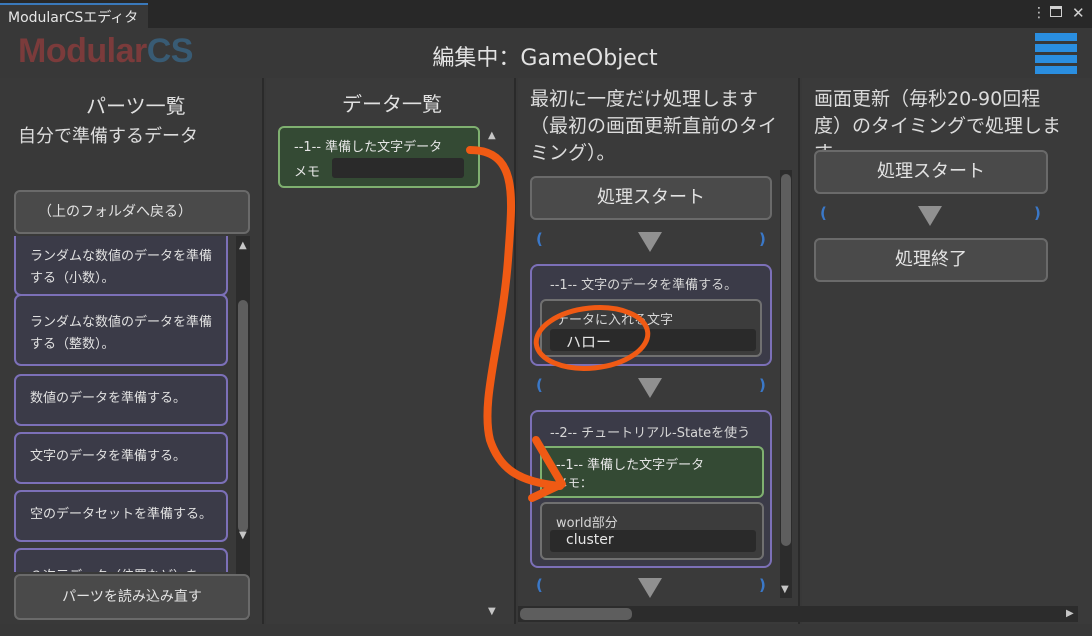  What do you see at coordinates (592, 338) in the screenshot?
I see `annotation-circle` at bounding box center [592, 338].